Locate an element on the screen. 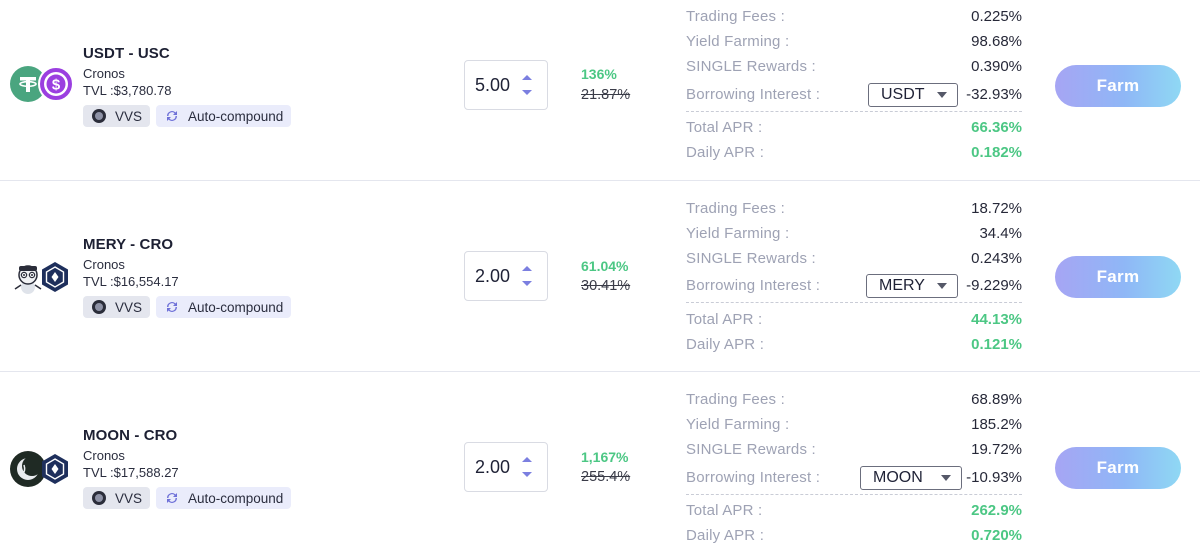  daily-apr-value: 0.121% is located at coordinates (996, 344).